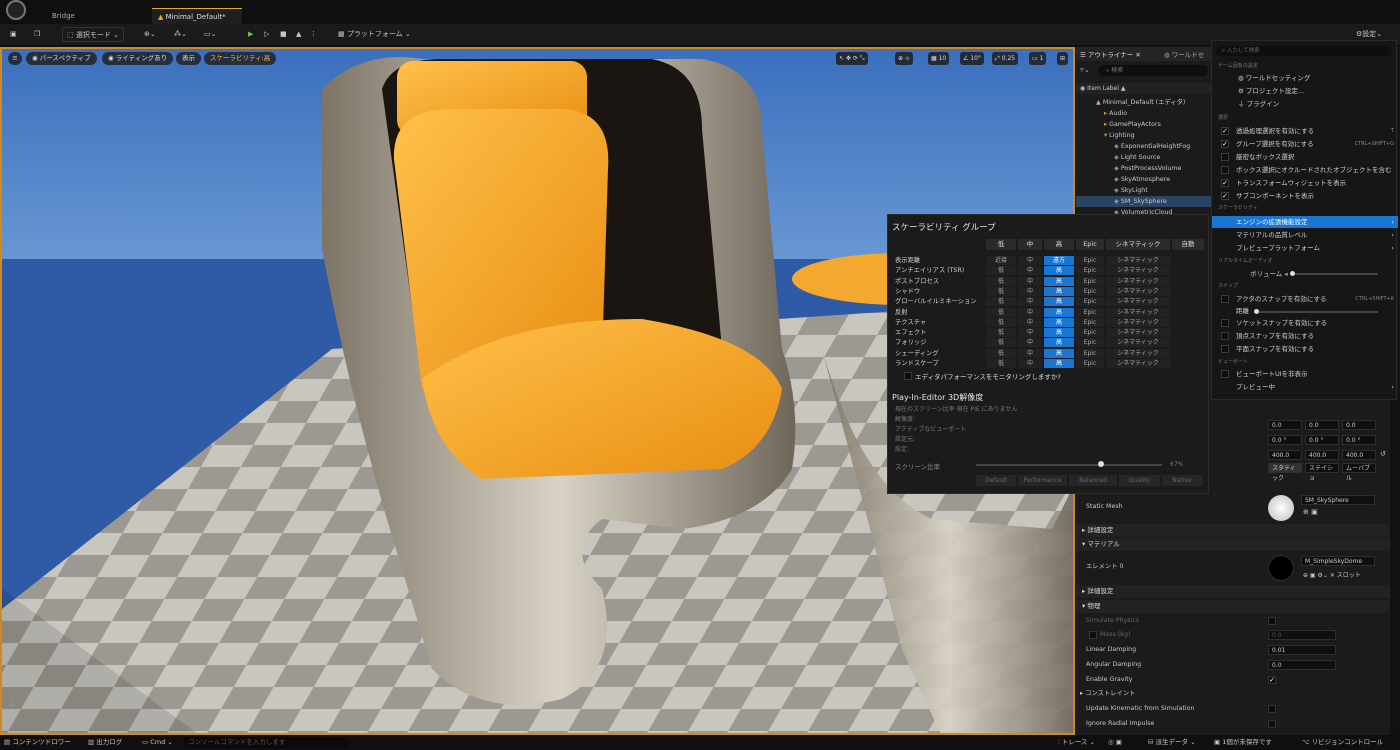 The height and width of the screenshot is (750, 1400). I want to click on unreal-logo-icon, so click(16, 10).